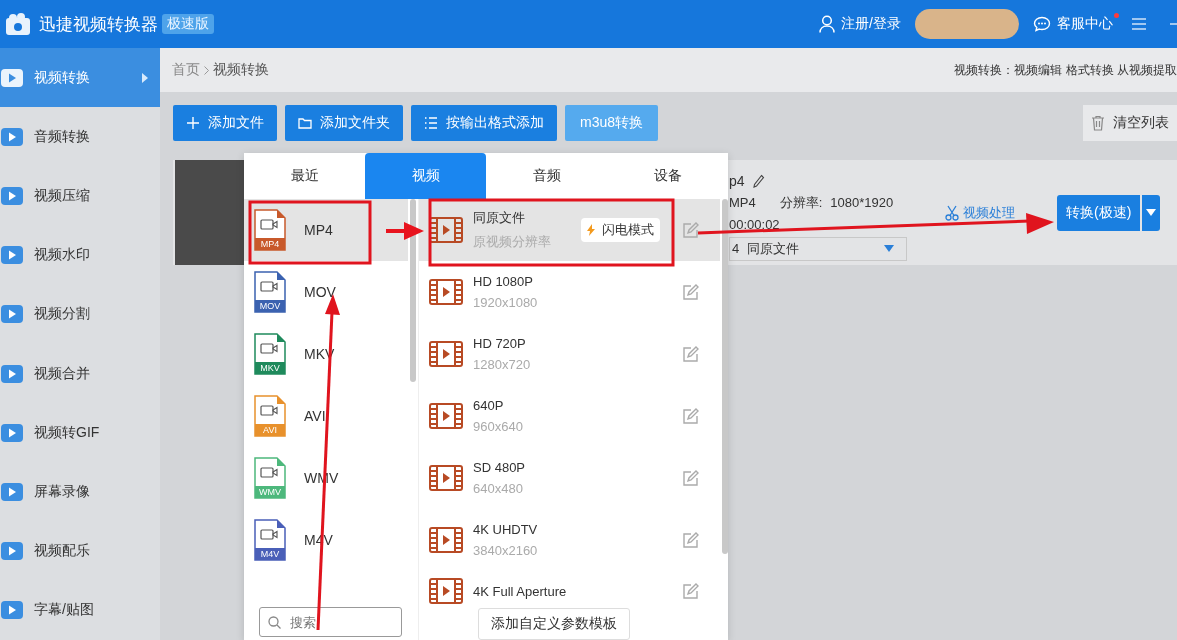  I want to click on chat-bubble-icon, so click(1042, 24).